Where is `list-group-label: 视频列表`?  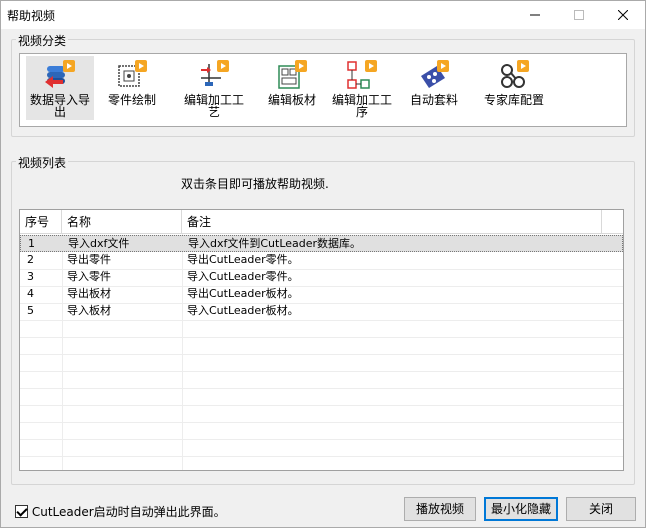
list-group-label: 视频列表 is located at coordinates (42, 162).